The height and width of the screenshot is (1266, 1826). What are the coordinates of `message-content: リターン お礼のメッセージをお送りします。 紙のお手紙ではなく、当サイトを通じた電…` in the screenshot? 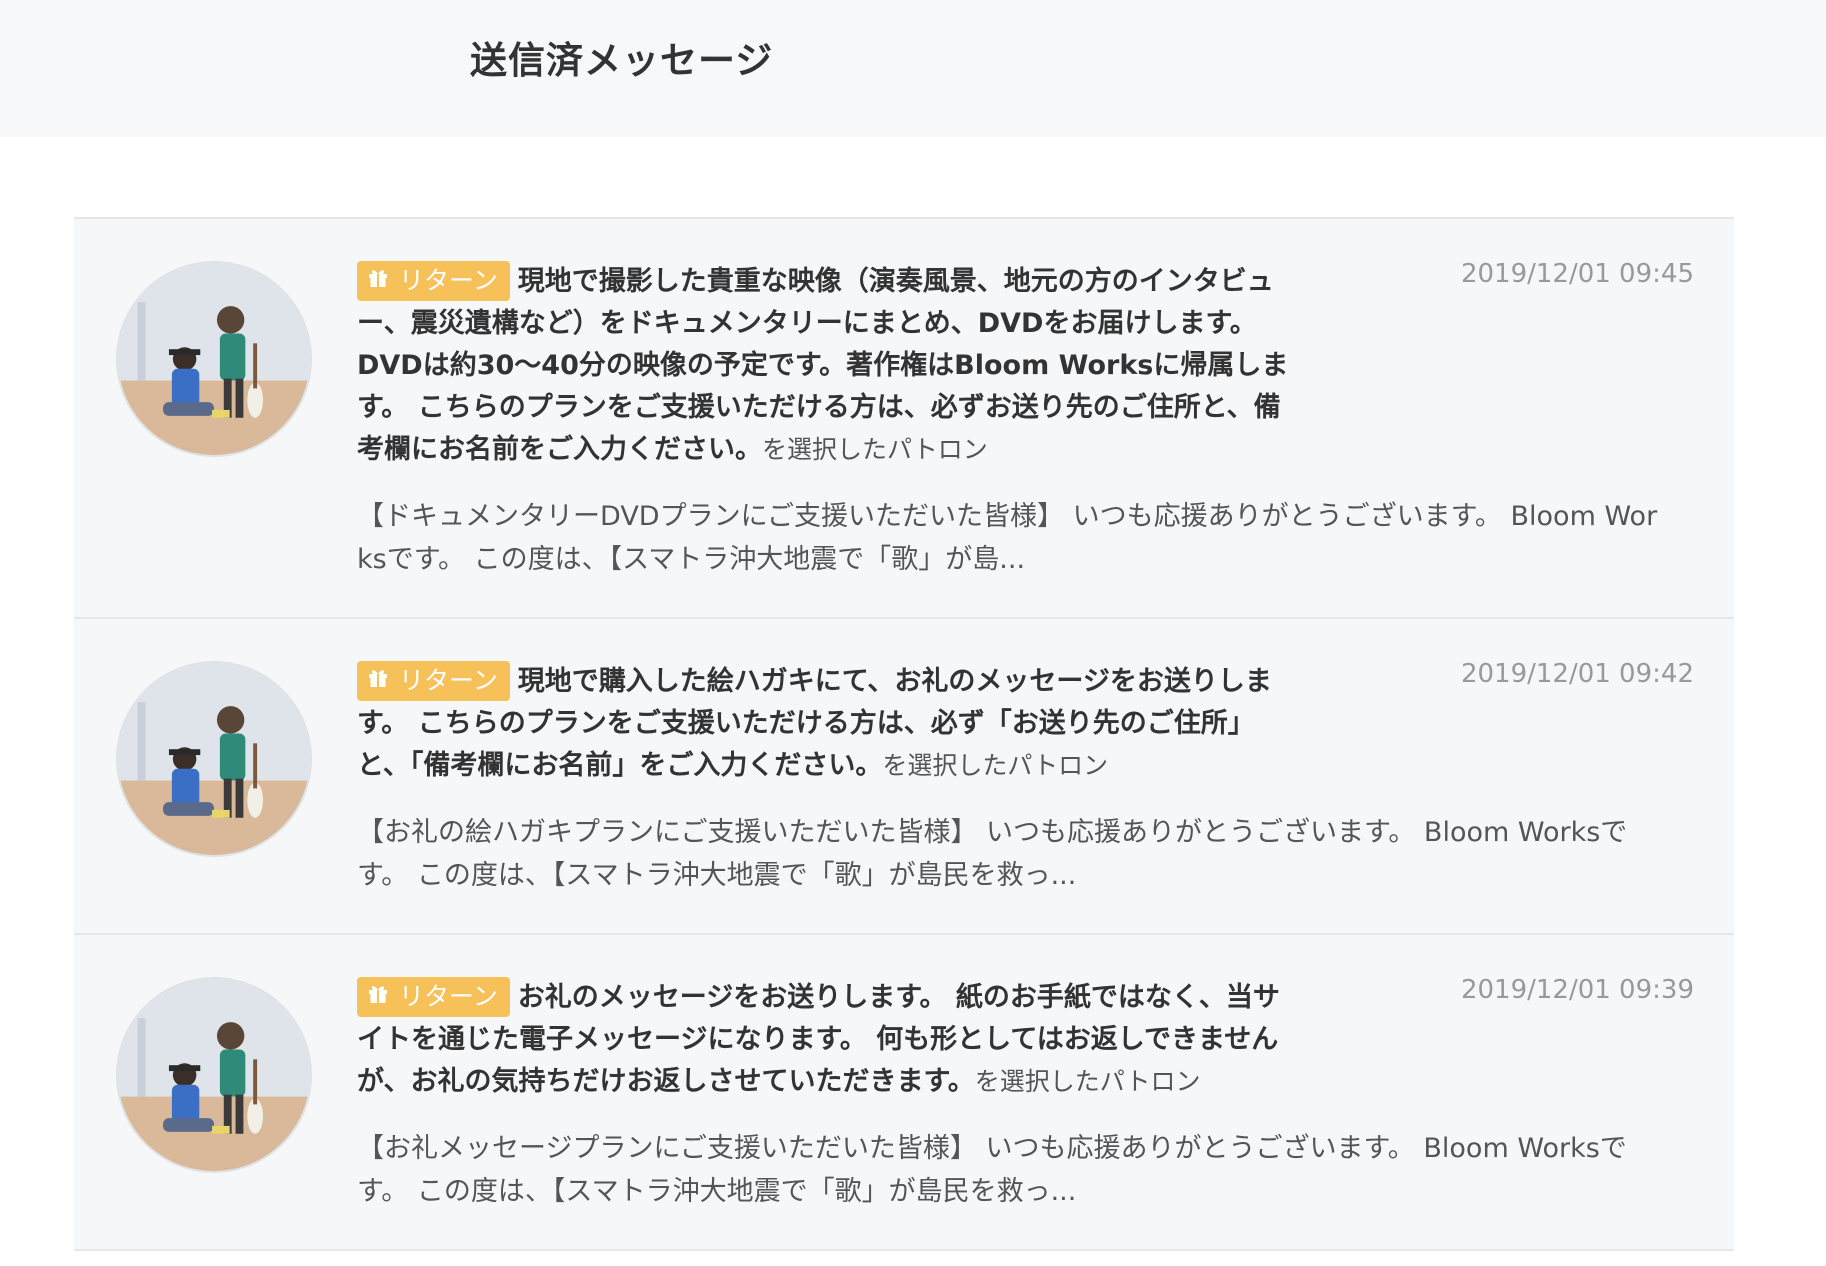 It's located at (1009, 1095).